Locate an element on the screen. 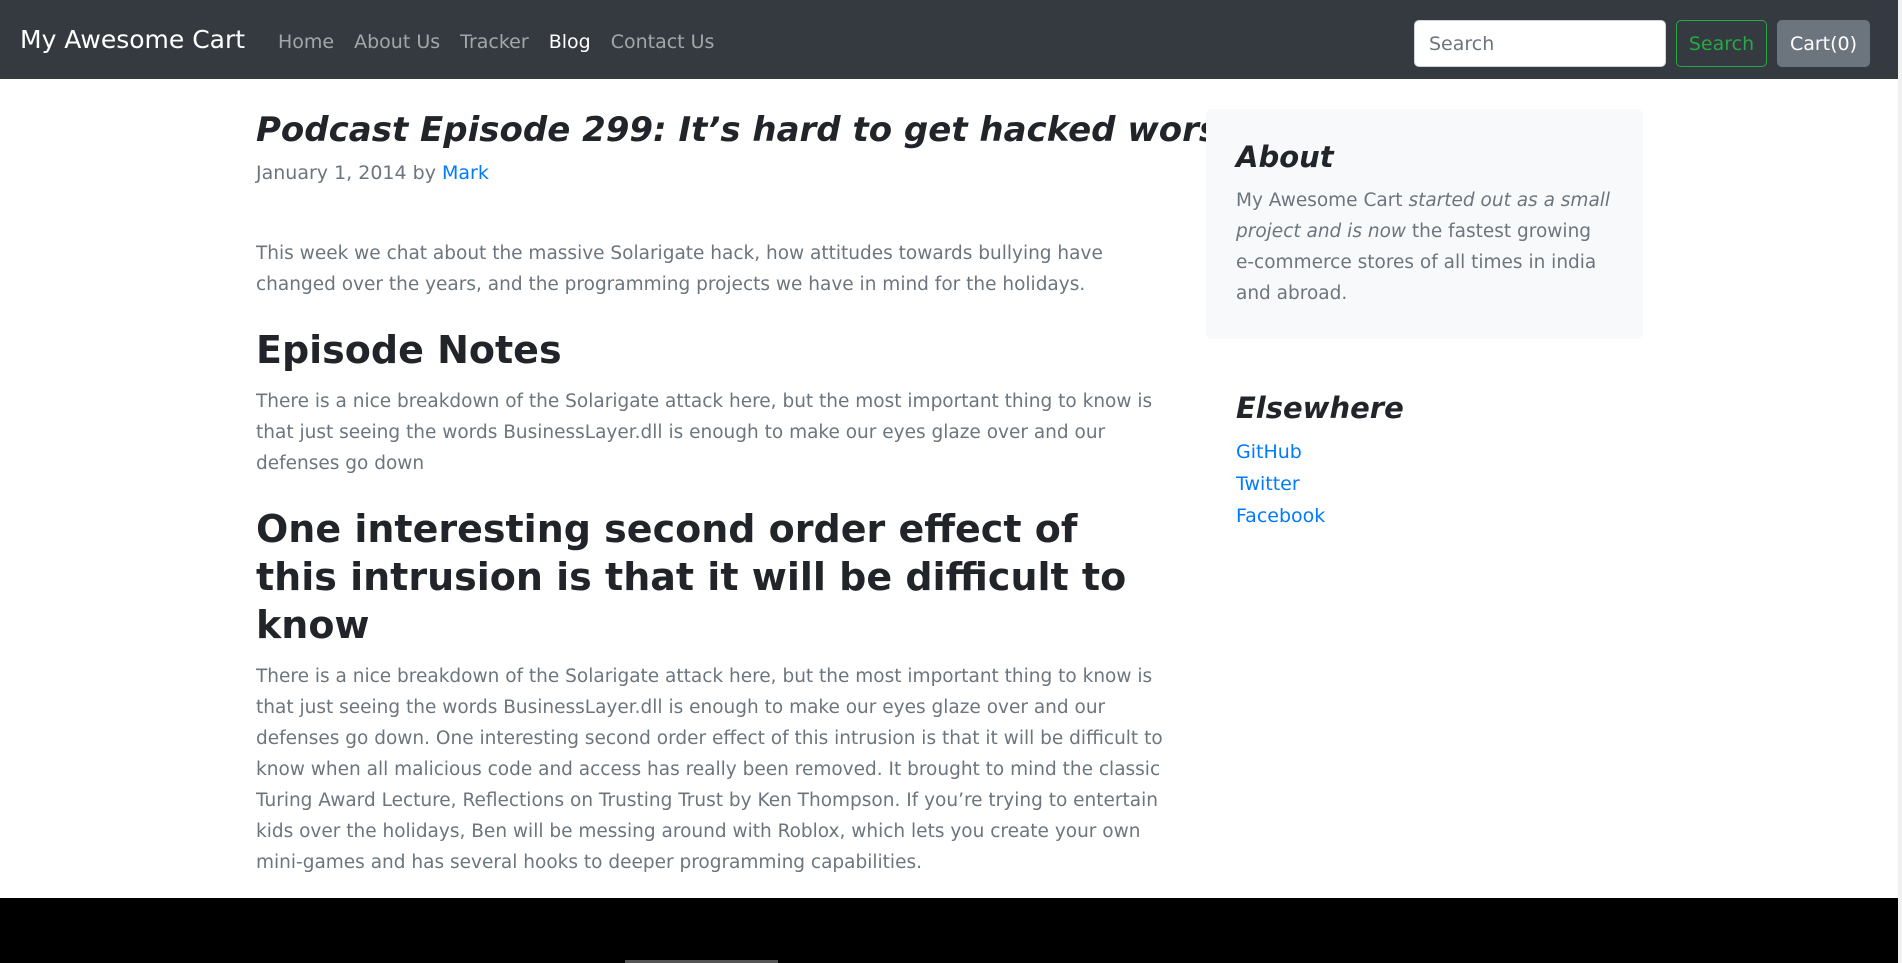 Image resolution: width=1902 pixels, height=963 pixels. link-facebook: Facebook is located at coordinates (1436, 516).